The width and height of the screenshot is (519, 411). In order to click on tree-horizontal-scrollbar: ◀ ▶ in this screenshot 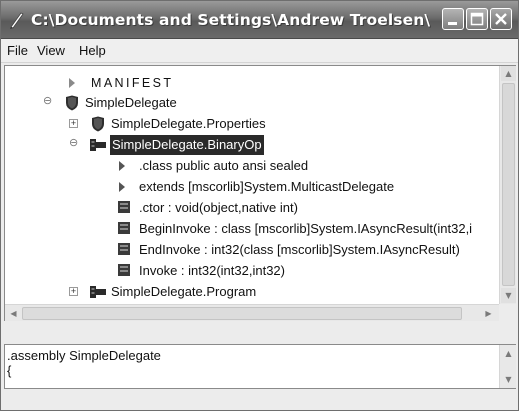, I will do `click(252, 312)`.